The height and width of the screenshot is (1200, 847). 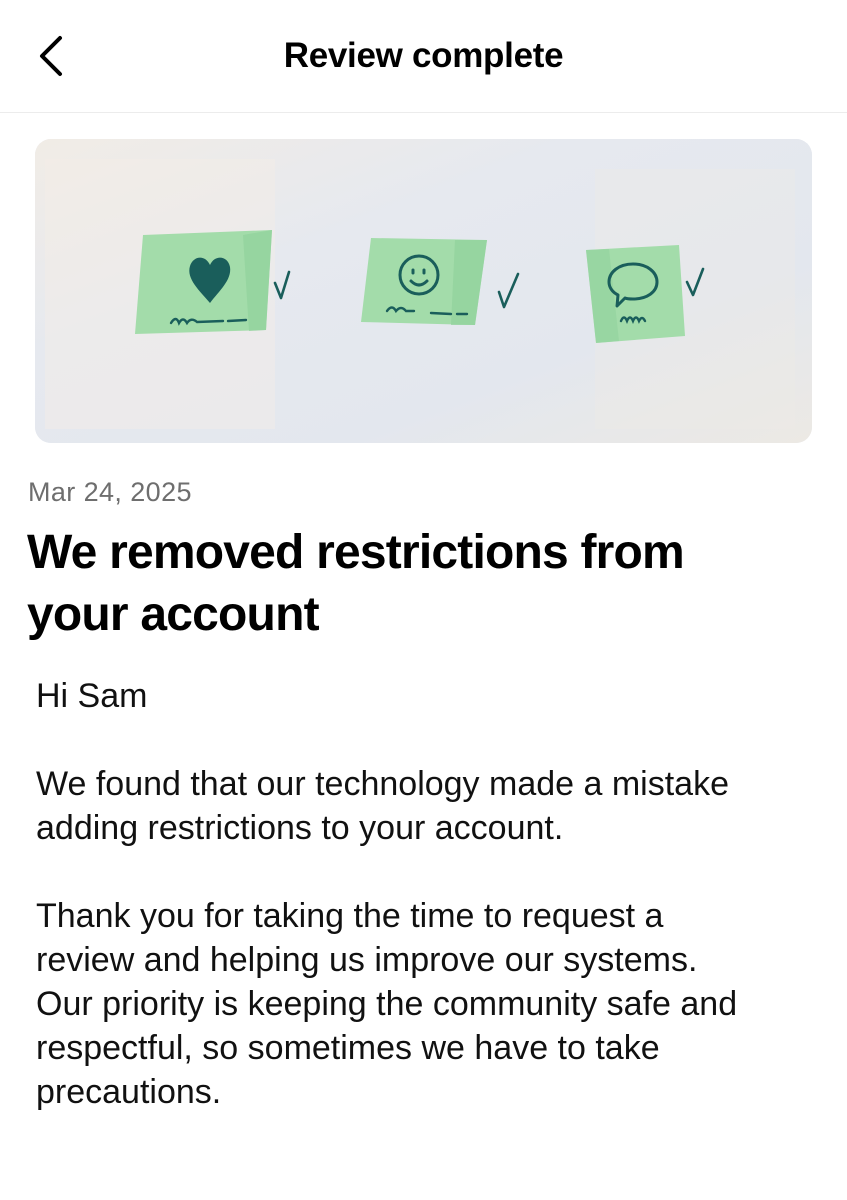 What do you see at coordinates (300, 828) in the screenshot?
I see `paragraph-line: adding restrictions to your account.` at bounding box center [300, 828].